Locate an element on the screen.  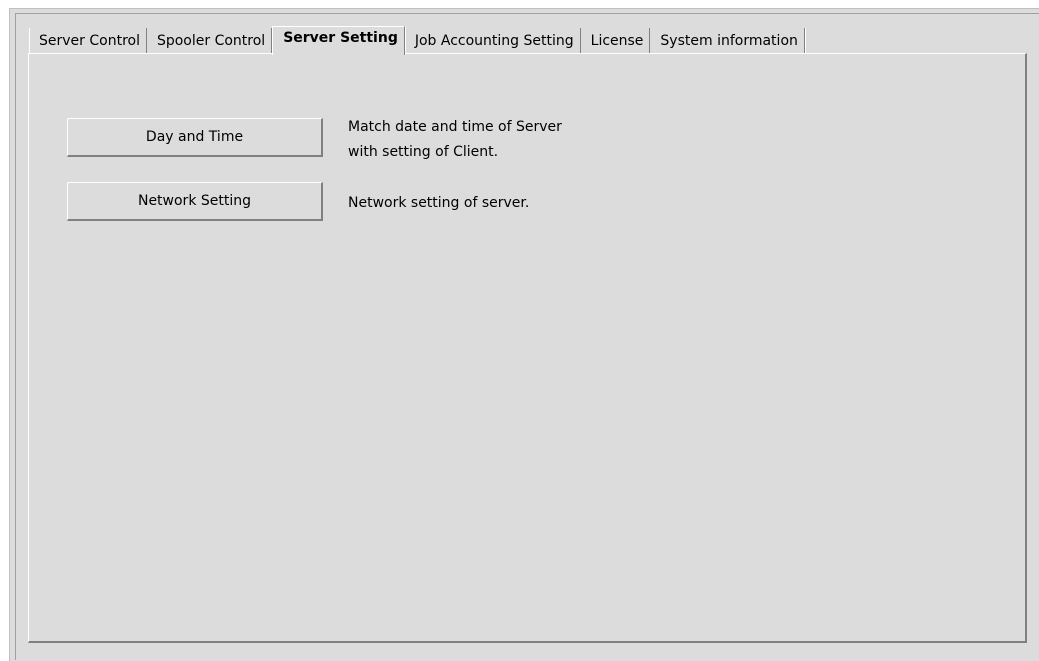
tab-system-information: System information is located at coordinates (728, 41).